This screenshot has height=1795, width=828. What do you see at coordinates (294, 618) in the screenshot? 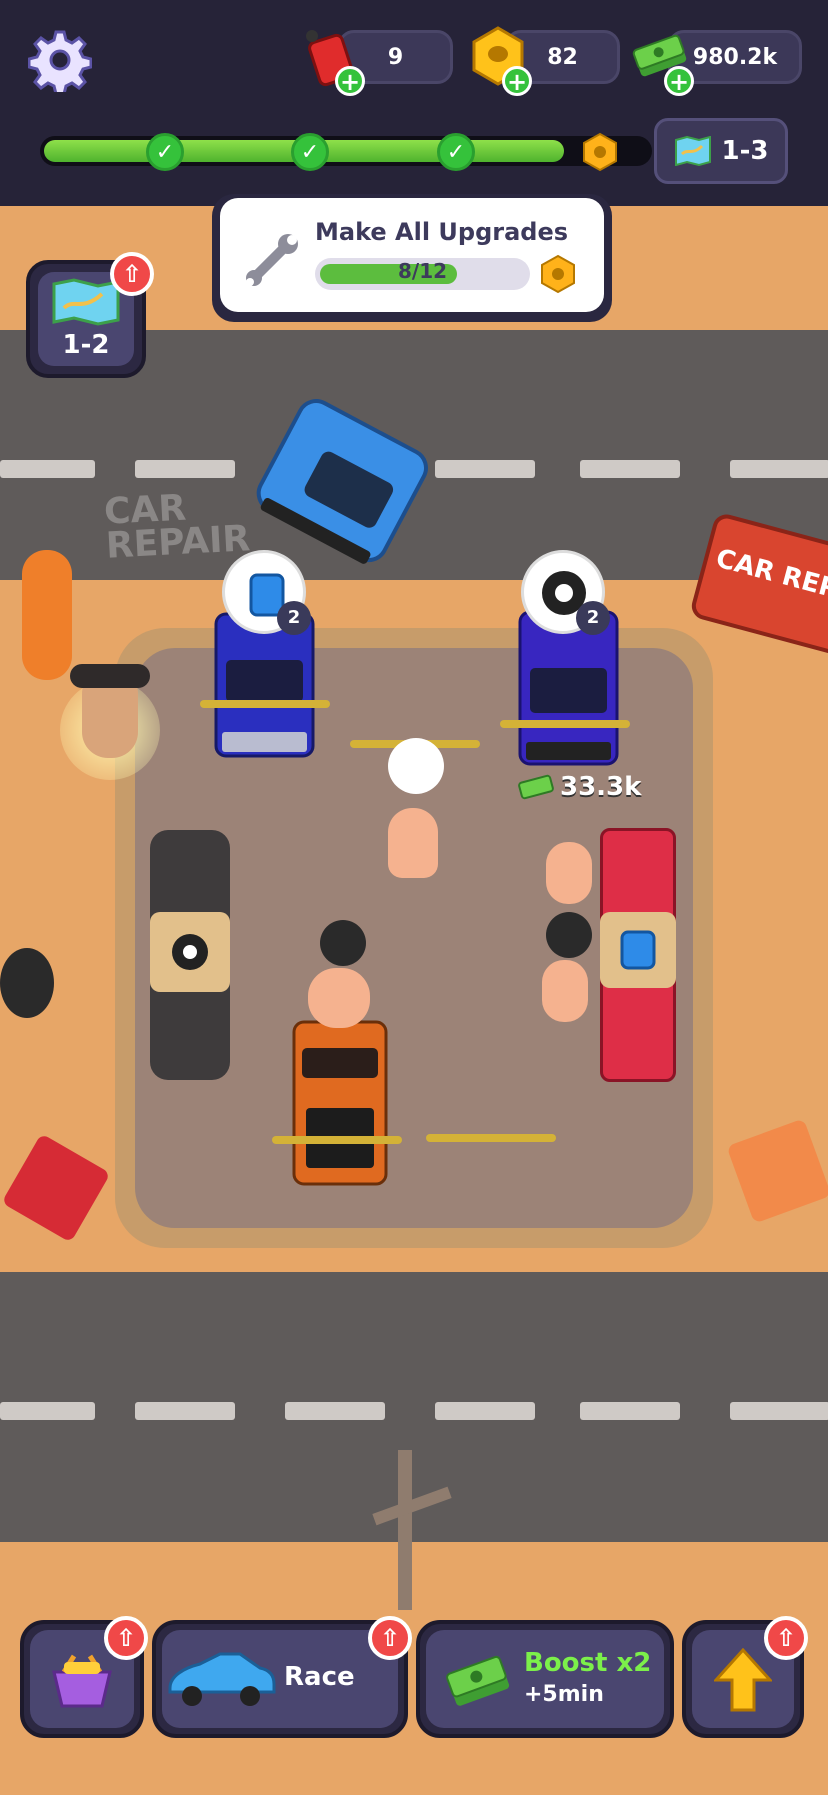
I see `left-bay-count-badge: 2` at bounding box center [294, 618].